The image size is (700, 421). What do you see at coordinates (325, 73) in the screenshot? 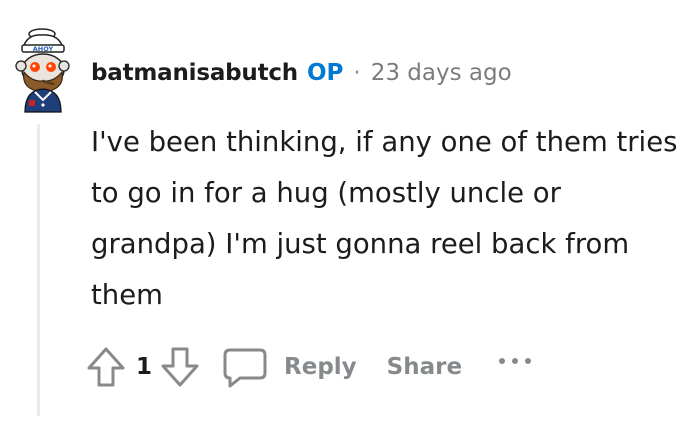
I see `op-badge: OP` at bounding box center [325, 73].